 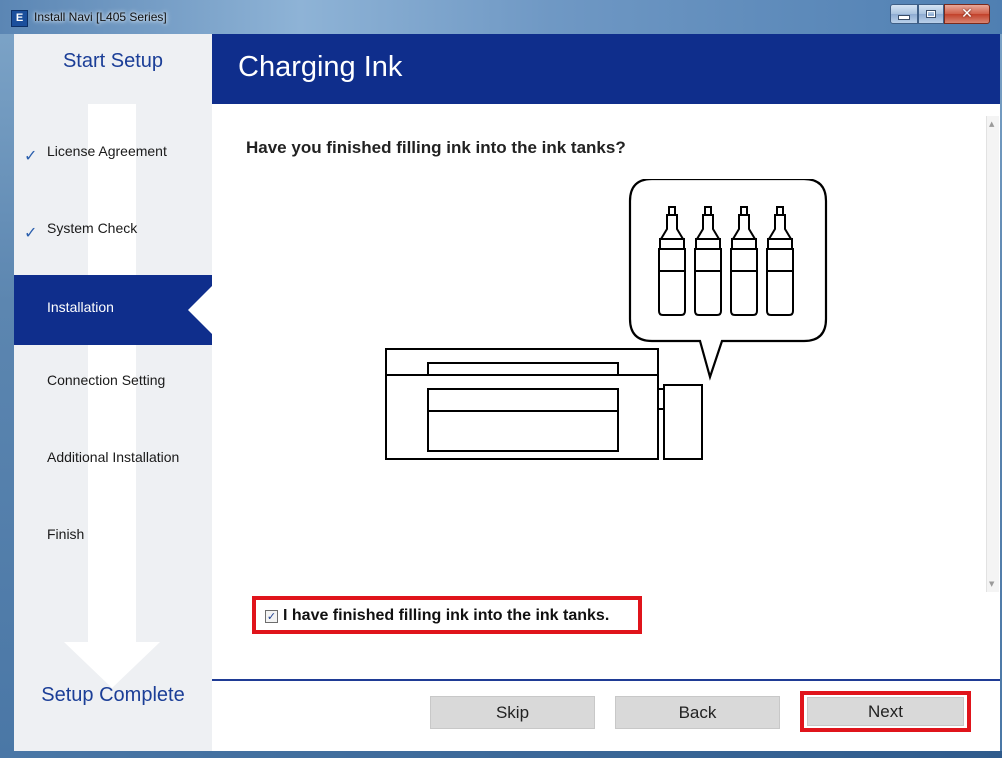 I want to click on step-additional-installation: Additional Installation, so click(x=113, y=460).